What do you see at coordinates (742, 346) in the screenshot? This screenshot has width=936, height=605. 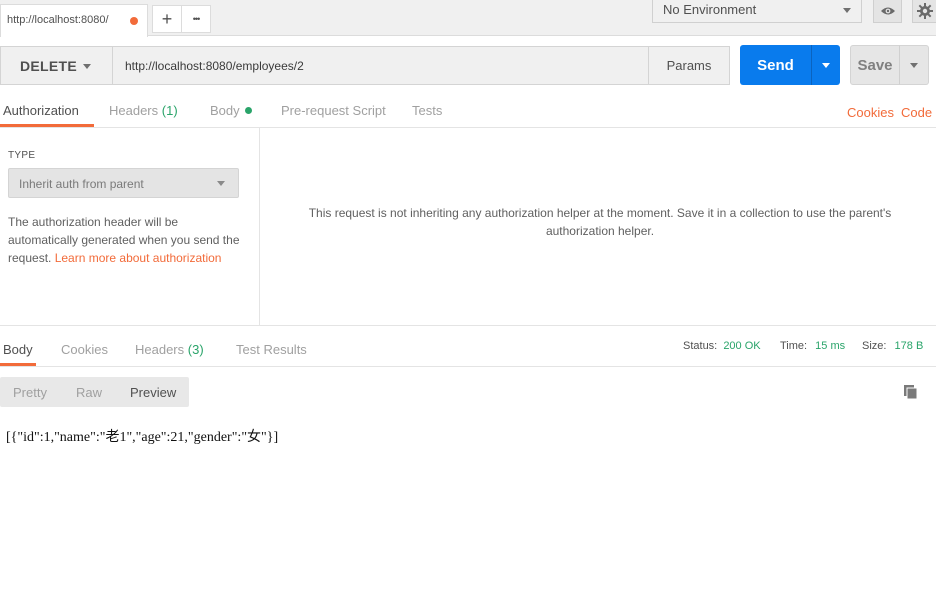 I see `status-value: 200 OK` at bounding box center [742, 346].